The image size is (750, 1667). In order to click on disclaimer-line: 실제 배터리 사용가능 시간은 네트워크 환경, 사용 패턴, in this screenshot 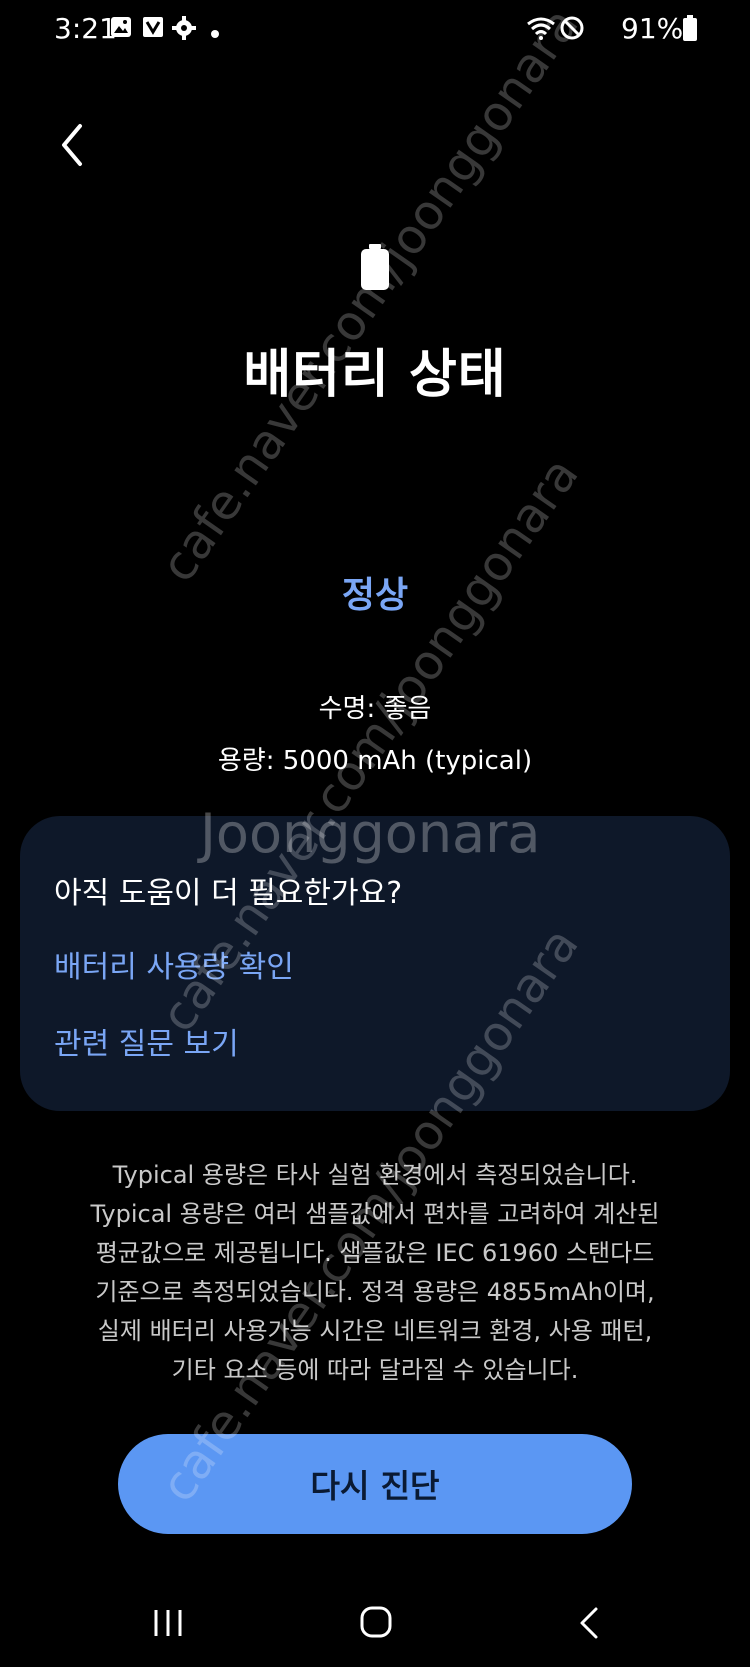, I will do `click(375, 1331)`.